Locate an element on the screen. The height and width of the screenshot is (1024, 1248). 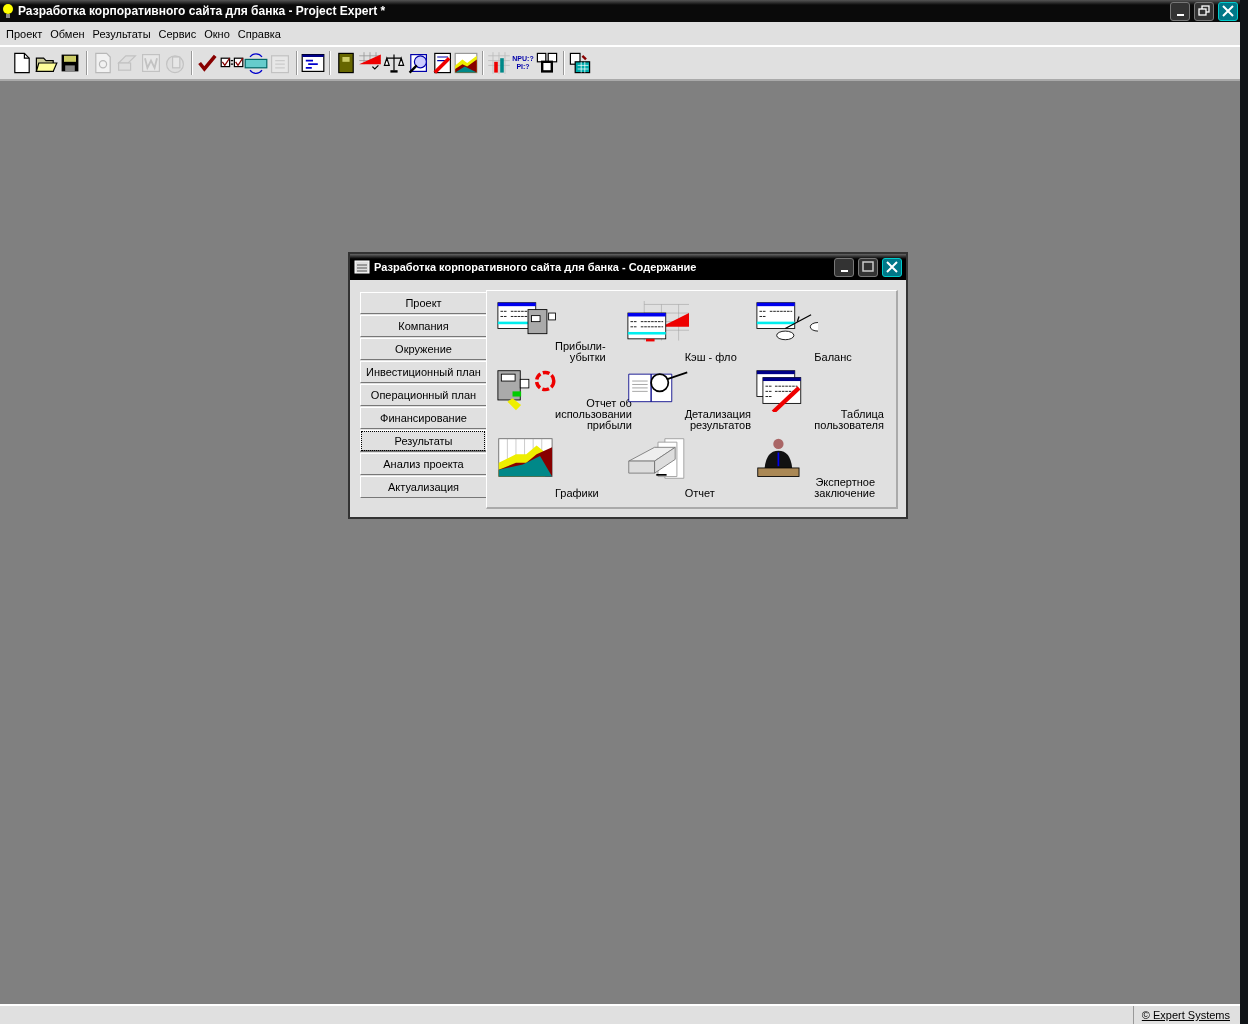
lightbulb-icon is located at coordinates (8, 11).